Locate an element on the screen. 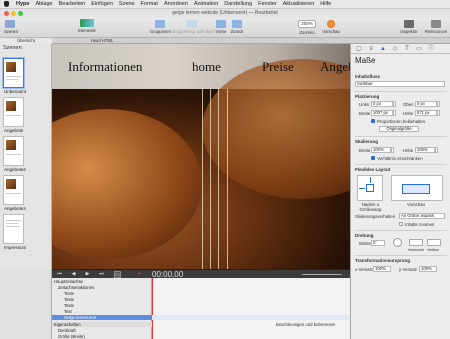  scale-width-stepper is located at coordinates (392, 150).